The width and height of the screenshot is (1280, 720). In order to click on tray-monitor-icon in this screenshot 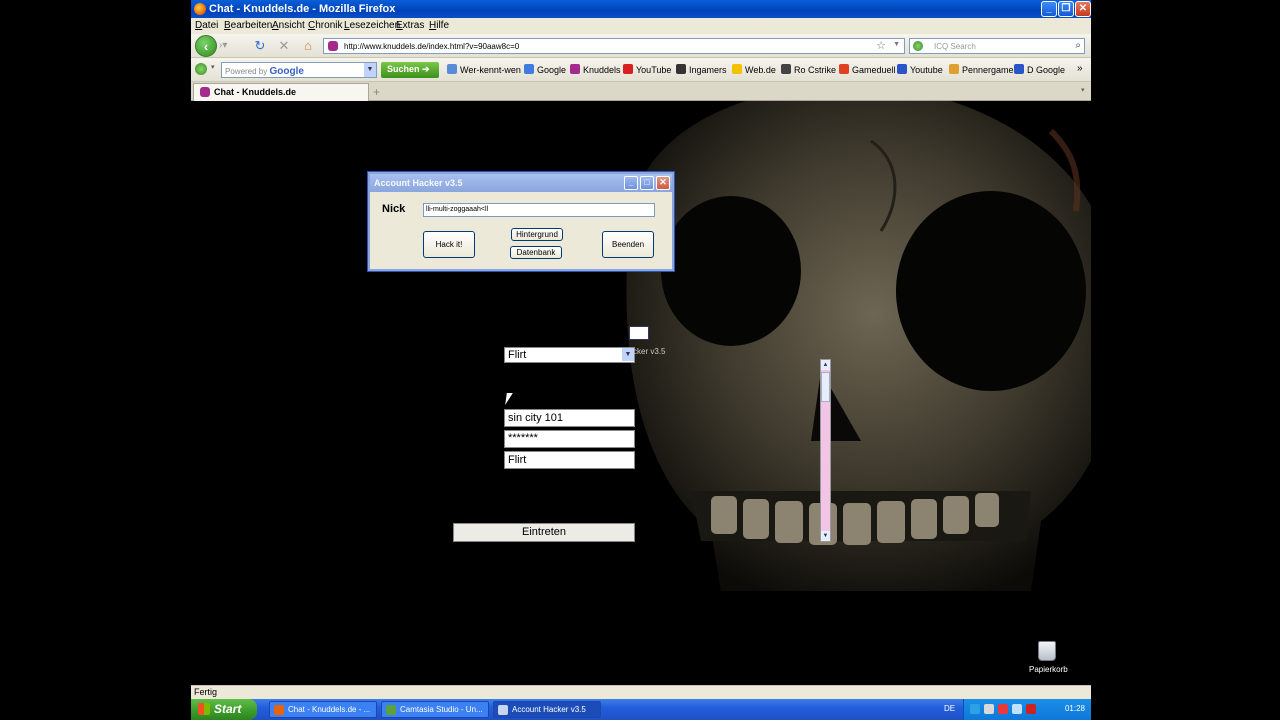, I will do `click(1017, 709)`.